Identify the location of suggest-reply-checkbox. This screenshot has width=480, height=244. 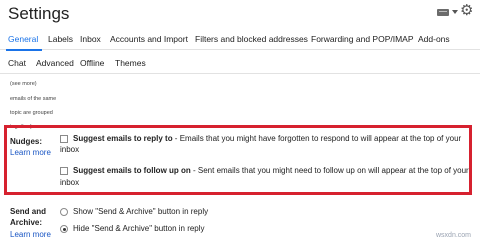
(64, 139).